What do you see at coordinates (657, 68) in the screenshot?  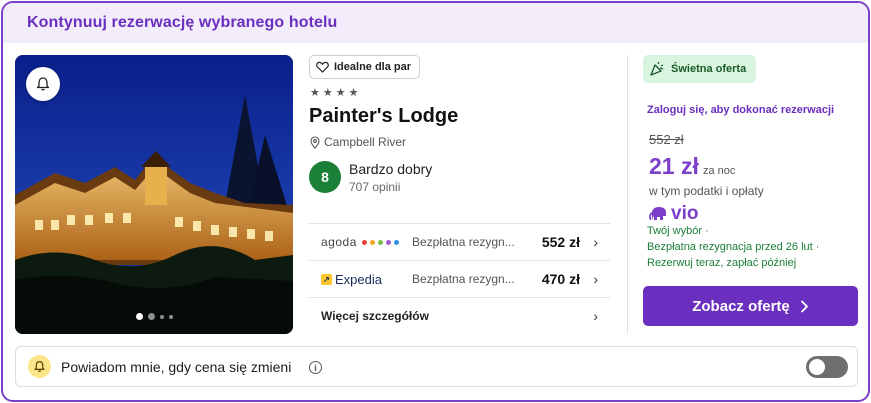 I see `party-popper-icon` at bounding box center [657, 68].